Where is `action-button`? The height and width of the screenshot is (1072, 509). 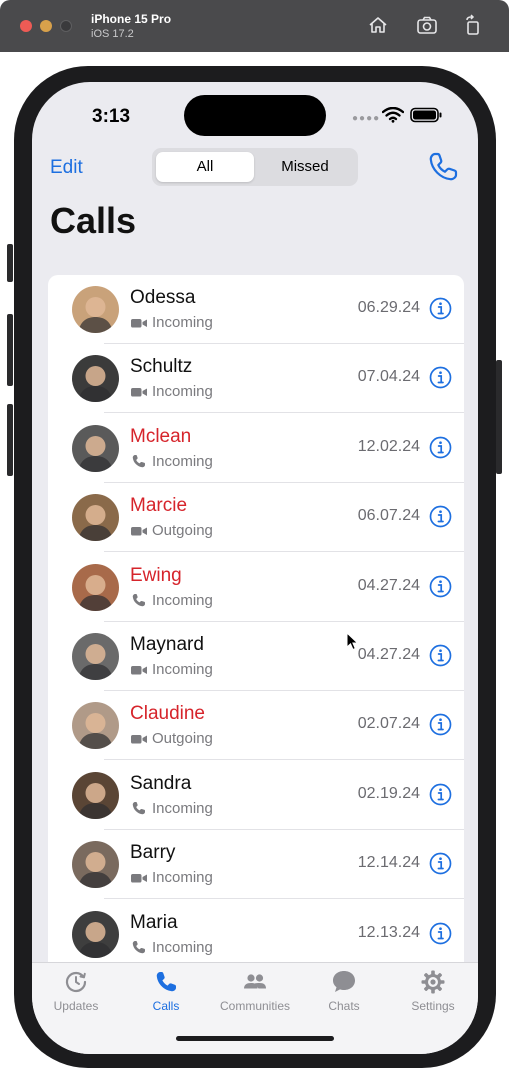 action-button is located at coordinates (10, 263).